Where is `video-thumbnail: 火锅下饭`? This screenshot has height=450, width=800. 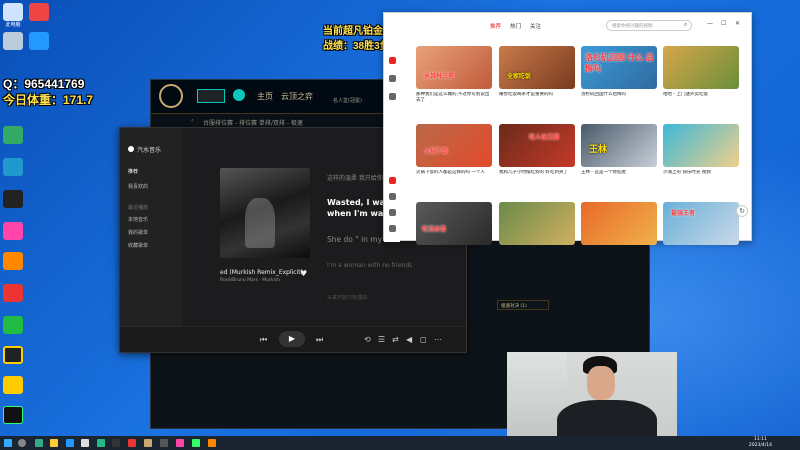
video-thumbnail: 火锅下饭 is located at coordinates (454, 145).